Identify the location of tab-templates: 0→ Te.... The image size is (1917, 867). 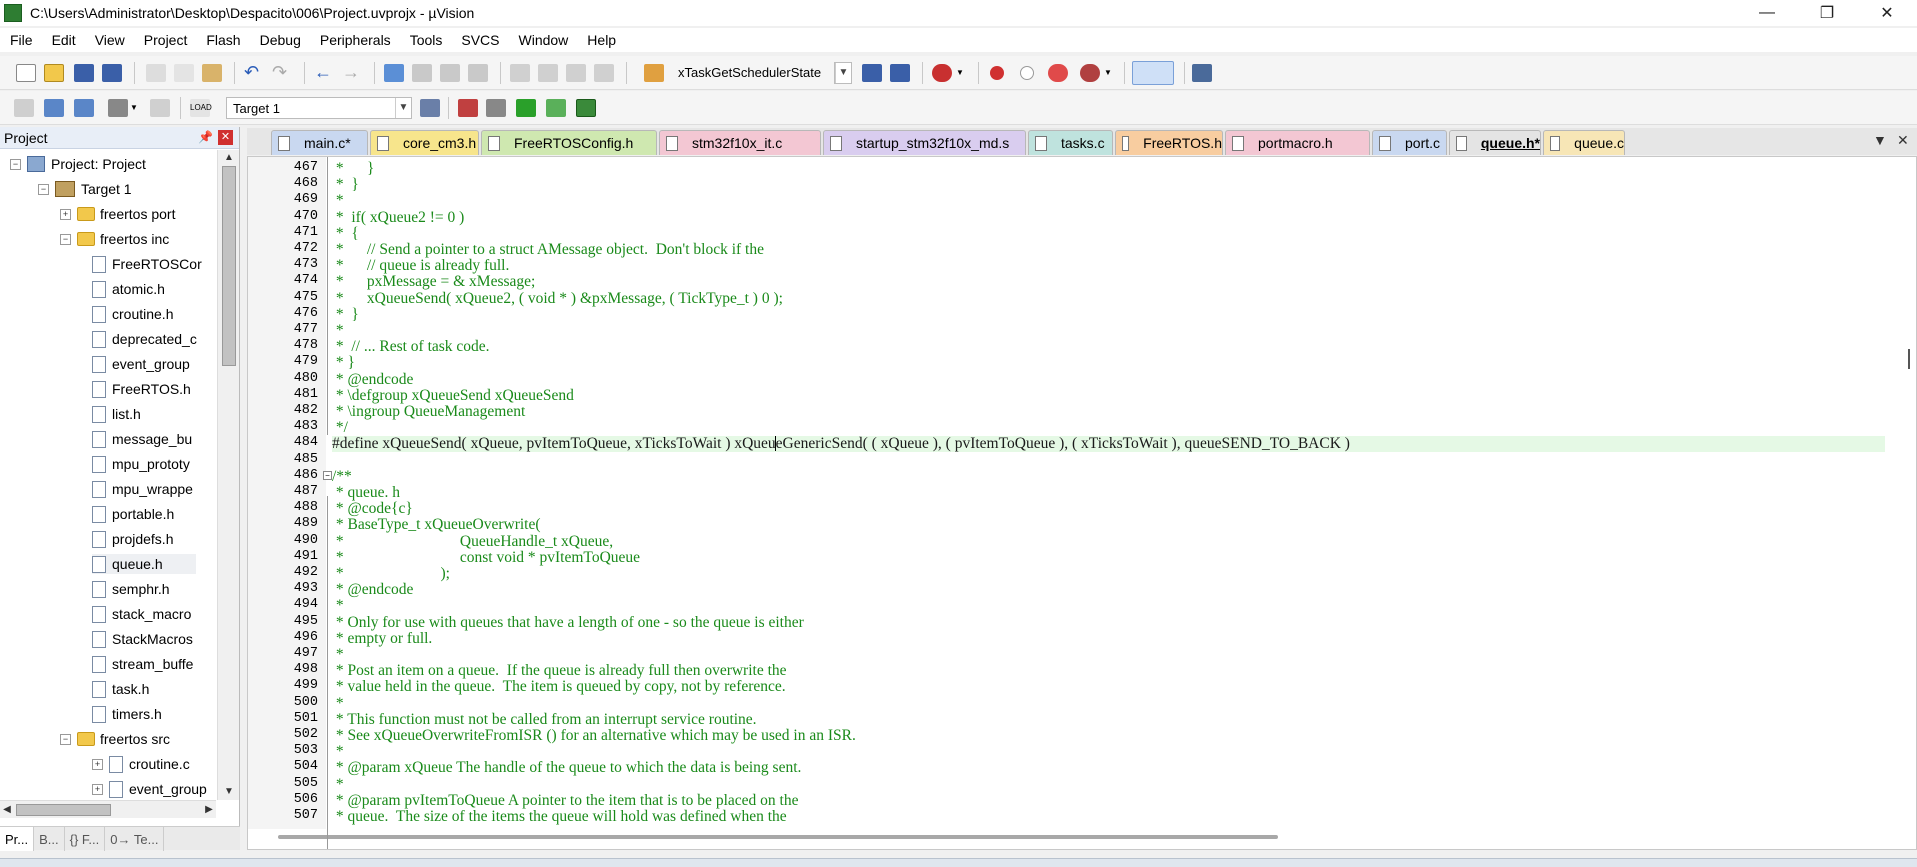
(135, 839).